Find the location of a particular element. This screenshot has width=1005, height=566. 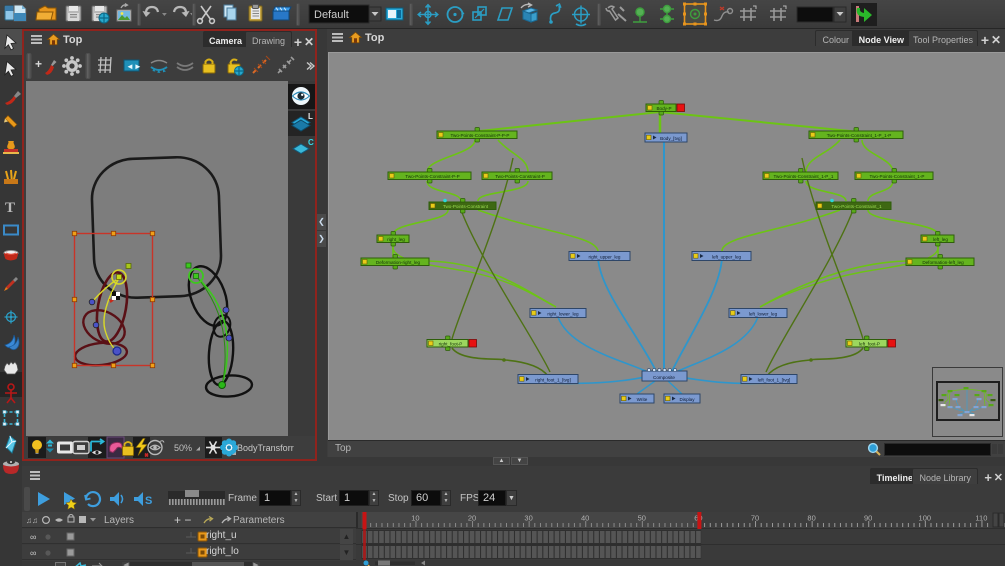

svg-text: Two-Points-Constraint_1-P_1-P is located at coordinates (859, 135).